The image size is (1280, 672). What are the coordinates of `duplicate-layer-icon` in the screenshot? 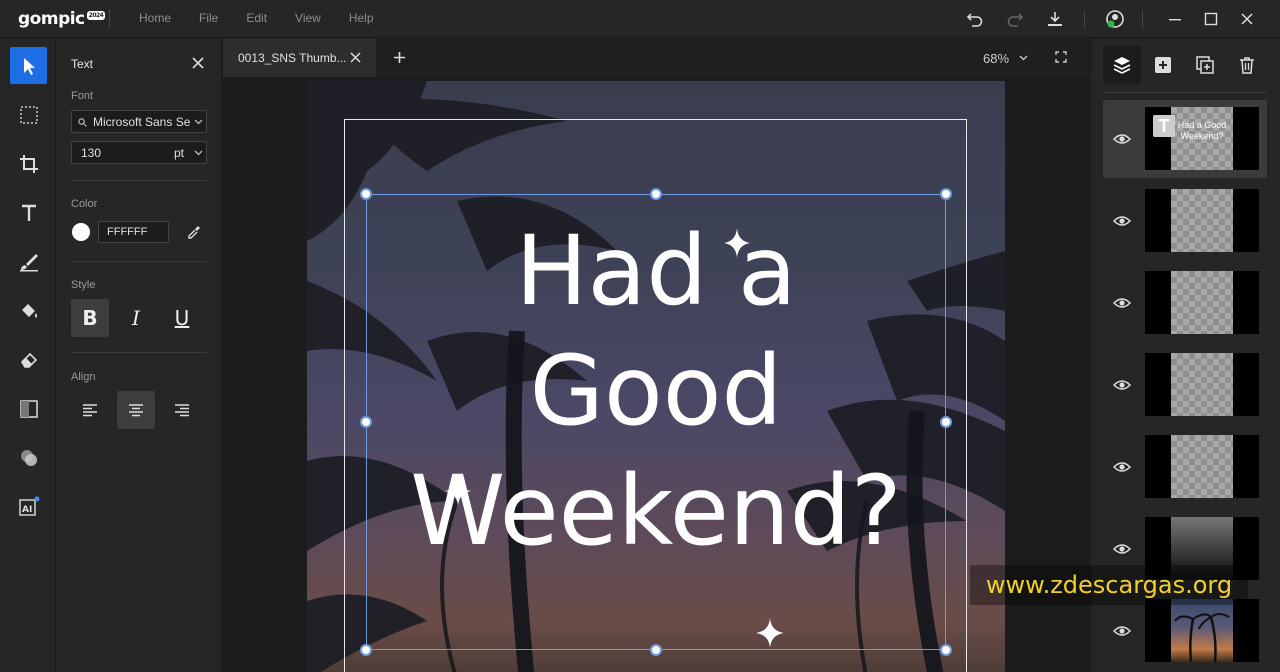 It's located at (1205, 67).